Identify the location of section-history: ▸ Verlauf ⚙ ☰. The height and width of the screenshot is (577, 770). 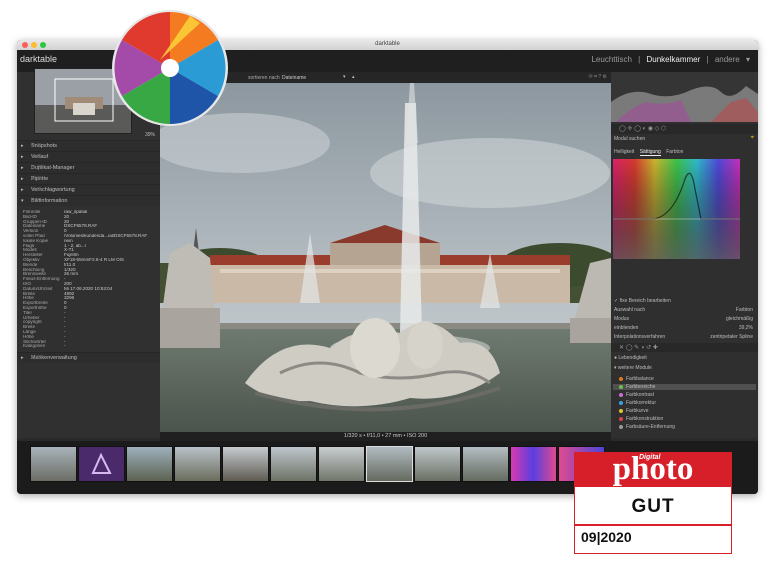
(88, 156).